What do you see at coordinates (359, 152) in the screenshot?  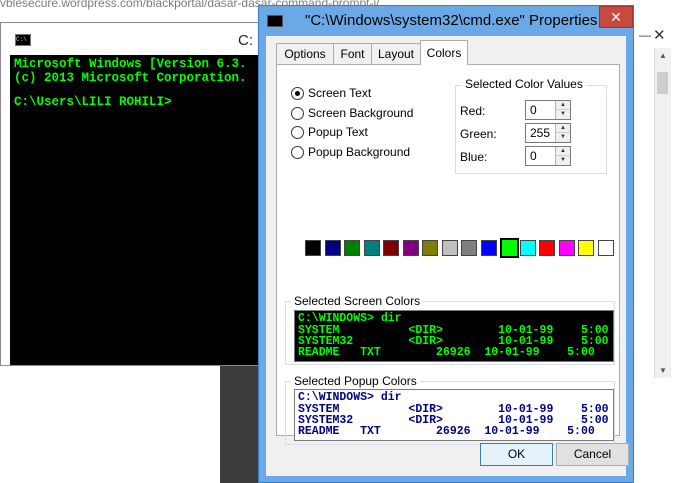 I see `radio-label: Popup Background` at bounding box center [359, 152].